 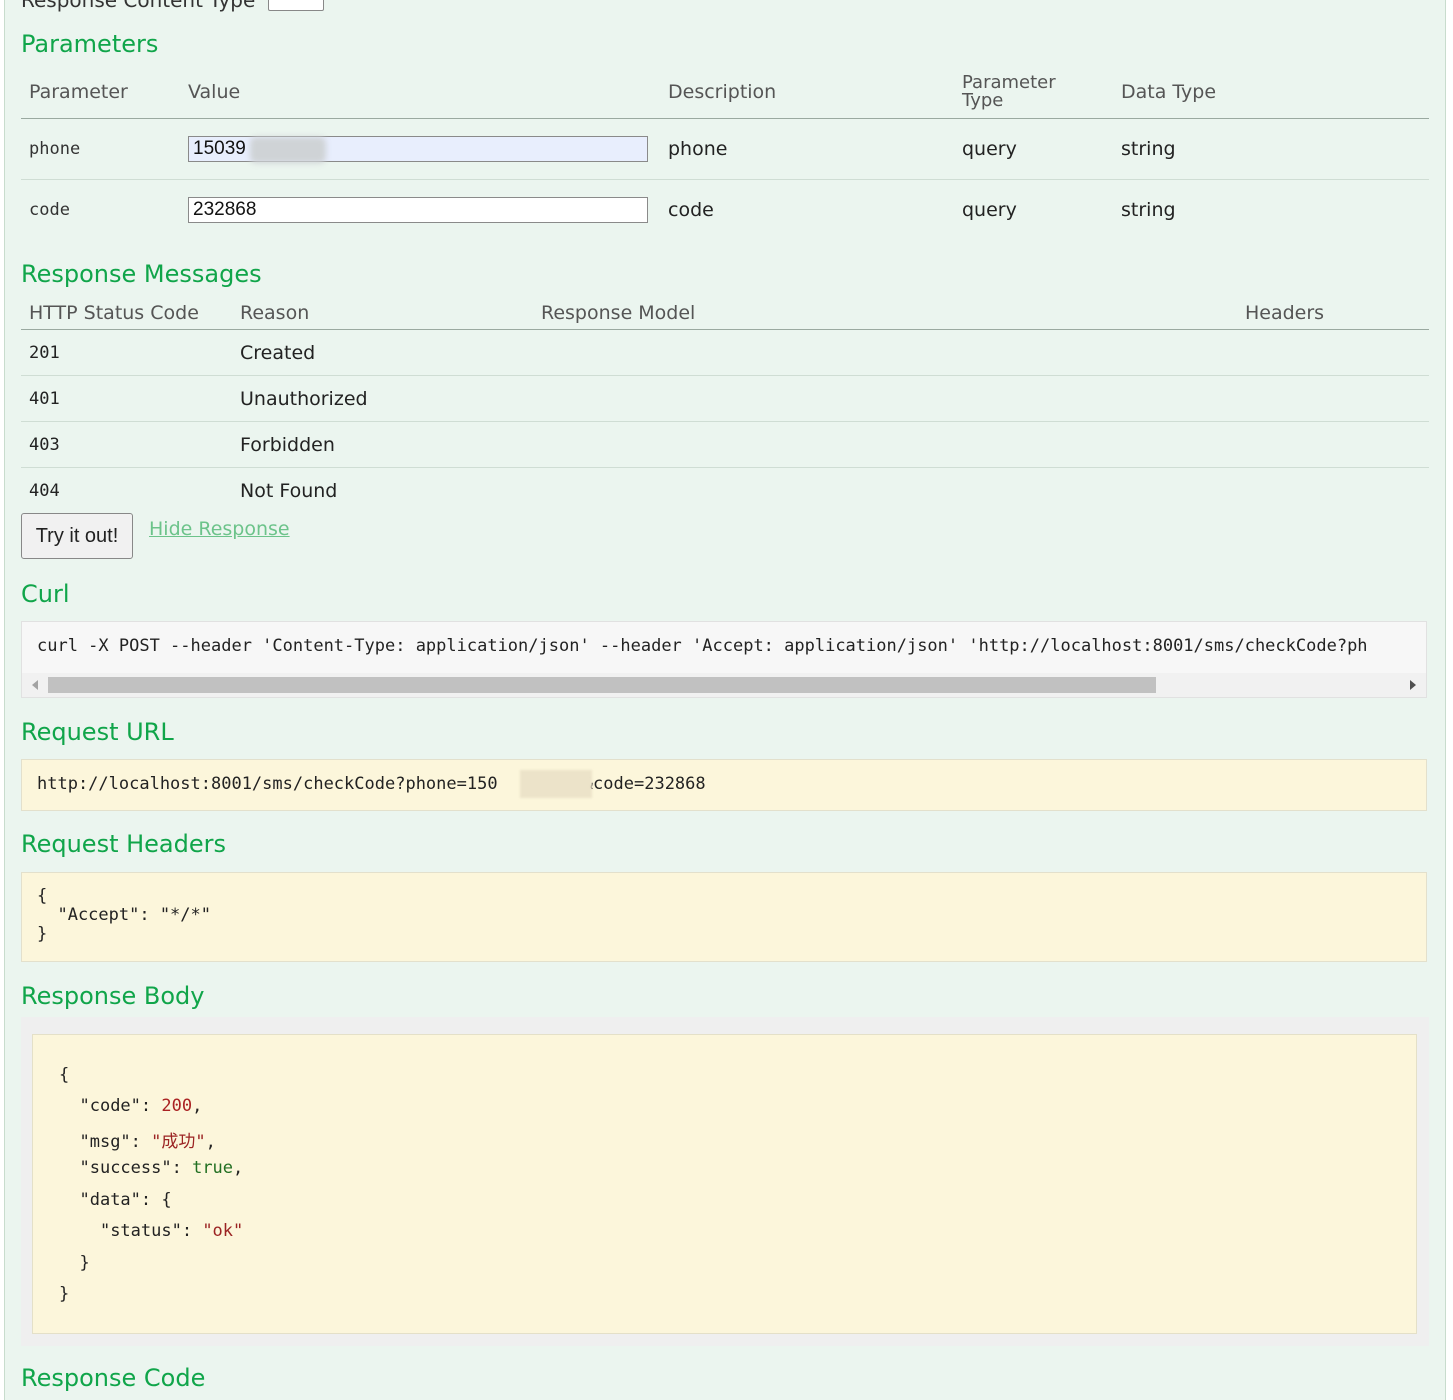 I want to click on col-status-code: HTTP Status Code, so click(x=126, y=313).